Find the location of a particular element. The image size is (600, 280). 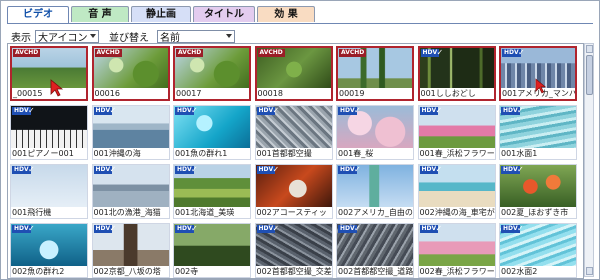

clip-name: 001春_浜松フラワー is located at coordinates (456, 153).